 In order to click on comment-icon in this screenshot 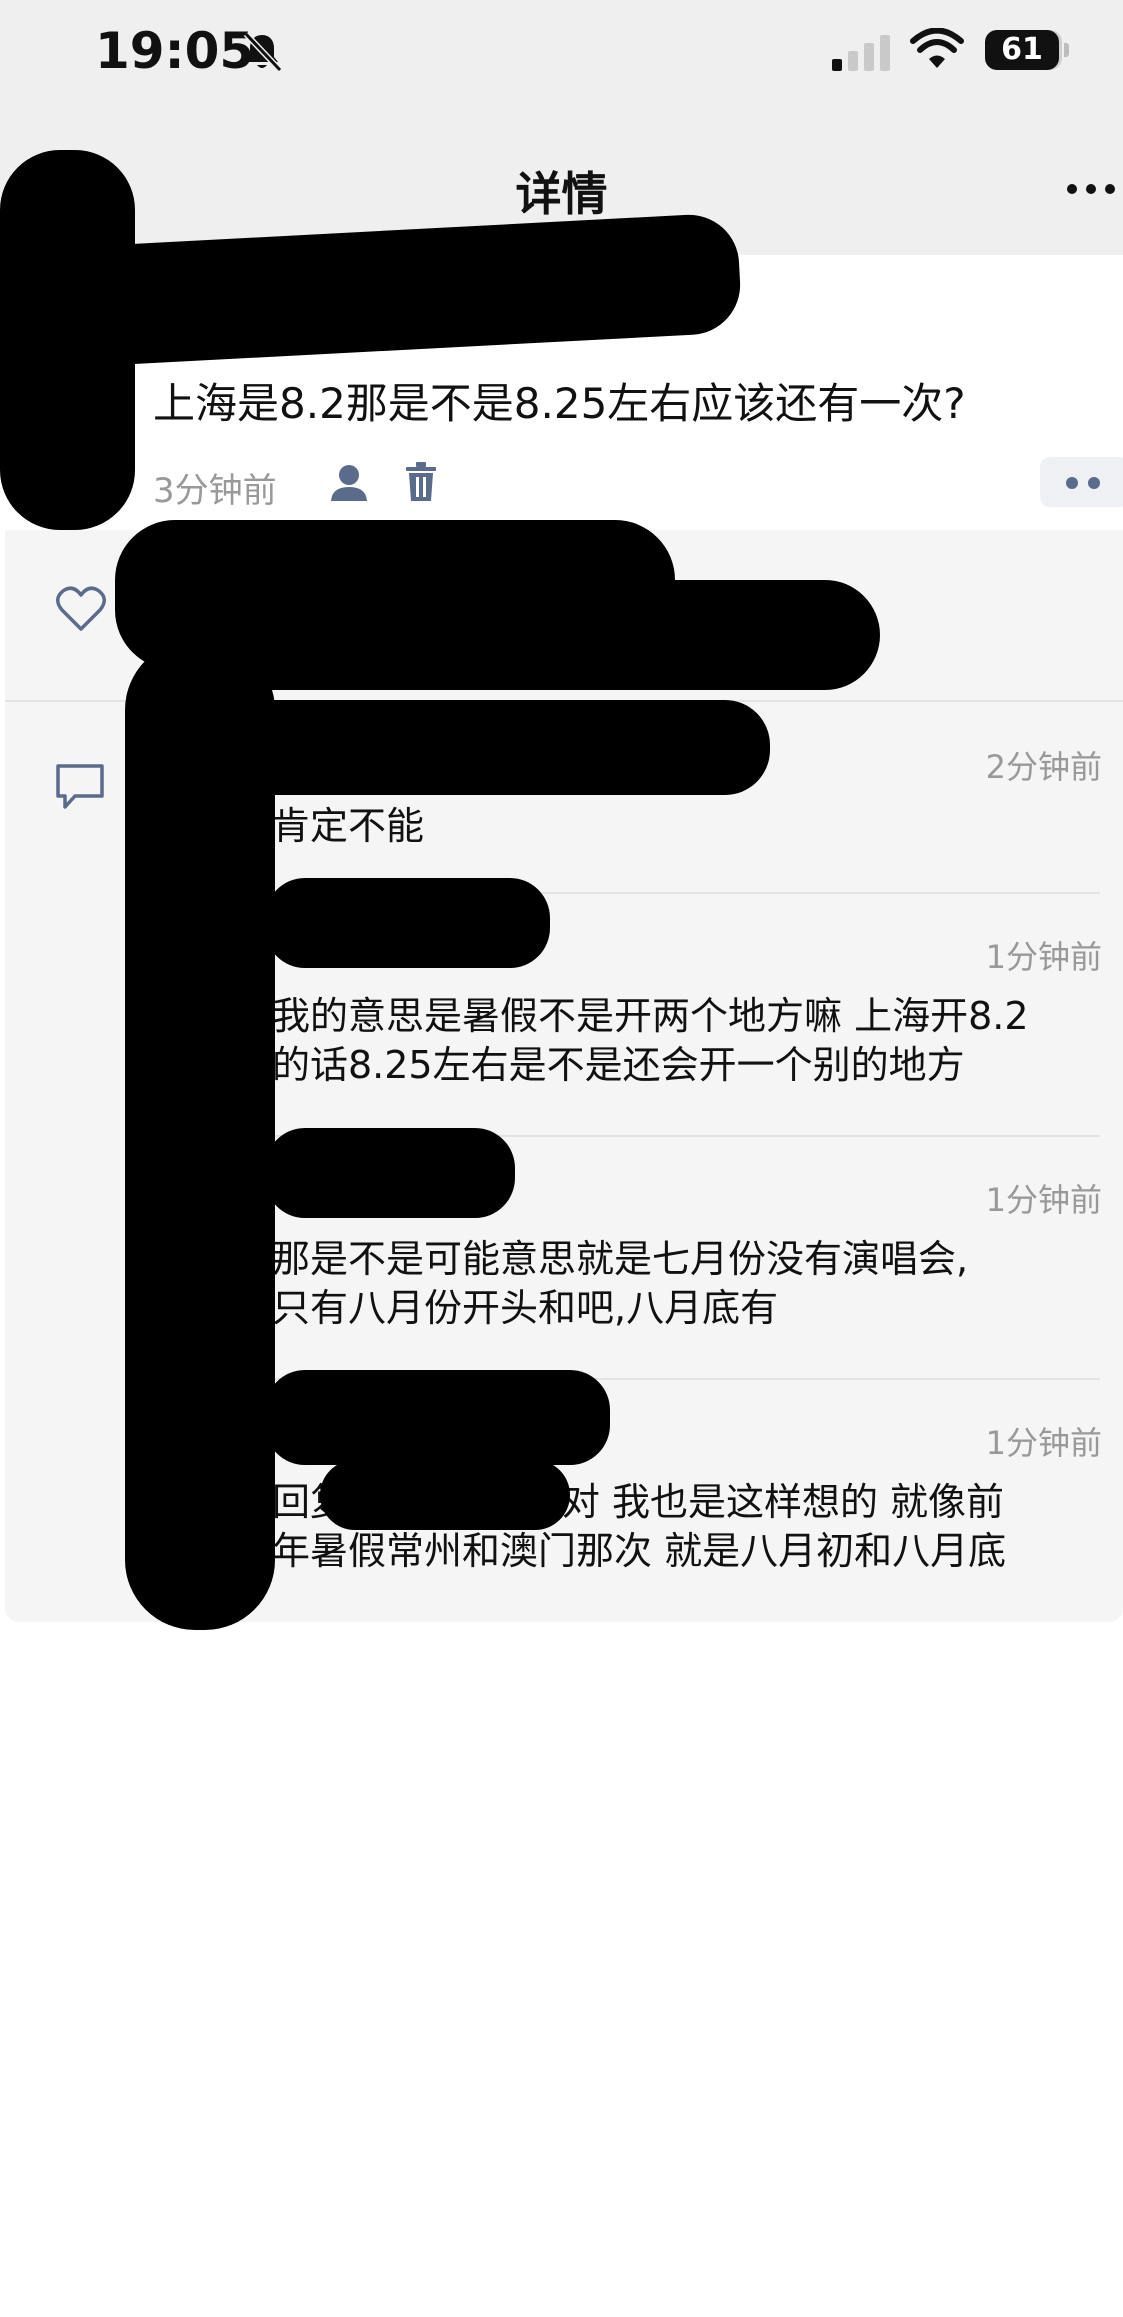, I will do `click(80, 787)`.